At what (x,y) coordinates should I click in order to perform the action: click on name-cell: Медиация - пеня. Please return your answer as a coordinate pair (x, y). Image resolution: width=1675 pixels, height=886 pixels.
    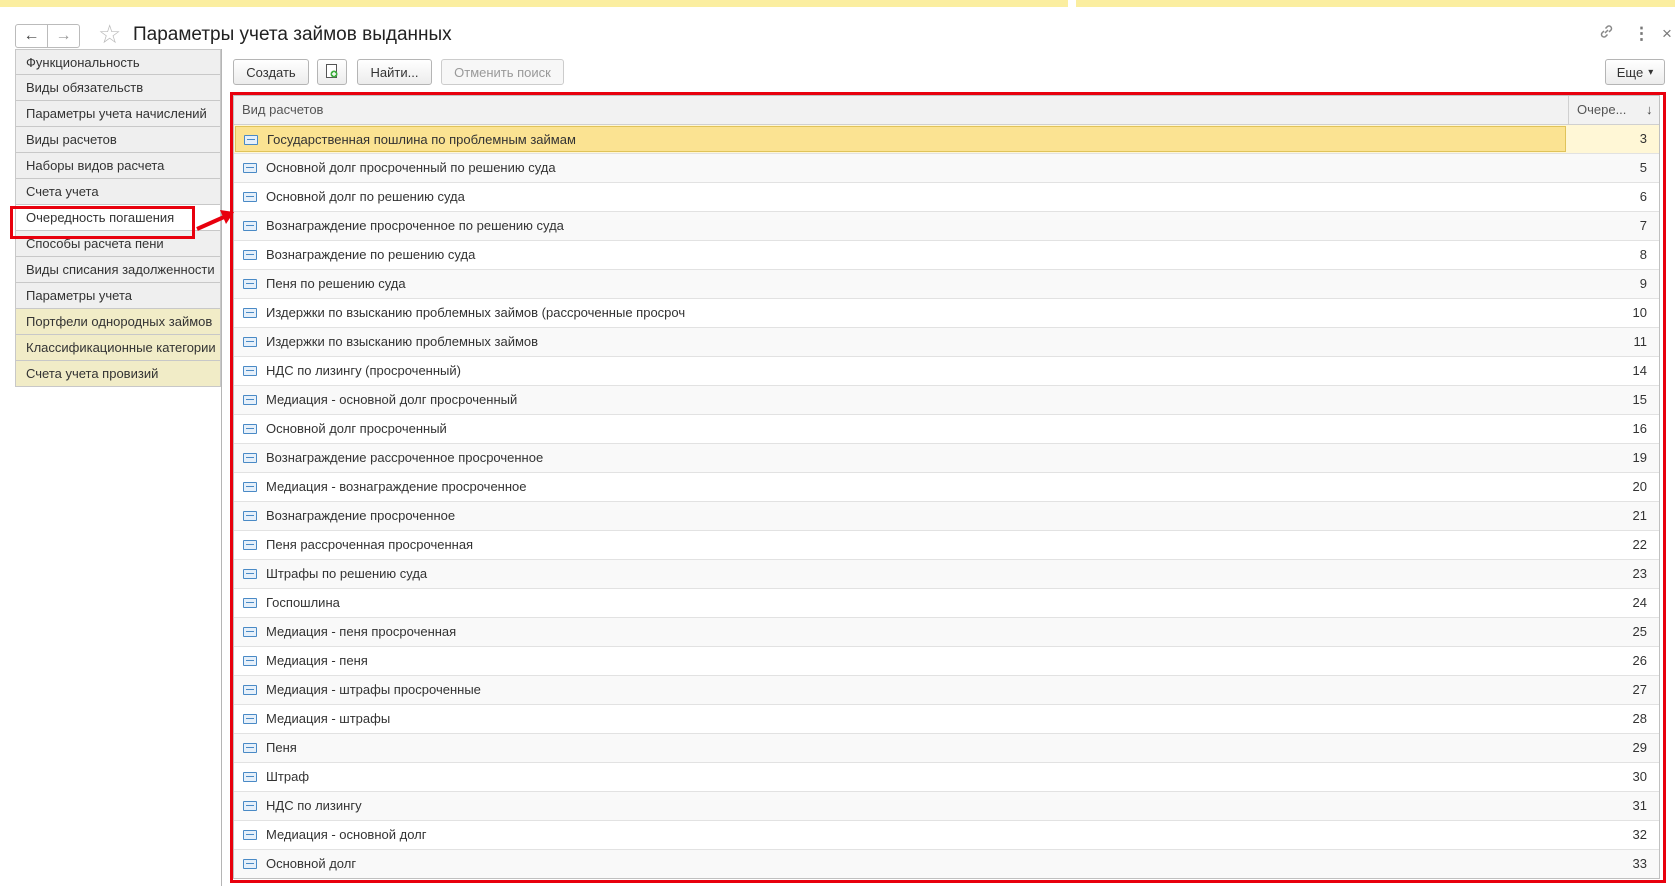
    Looking at the image, I should click on (900, 661).